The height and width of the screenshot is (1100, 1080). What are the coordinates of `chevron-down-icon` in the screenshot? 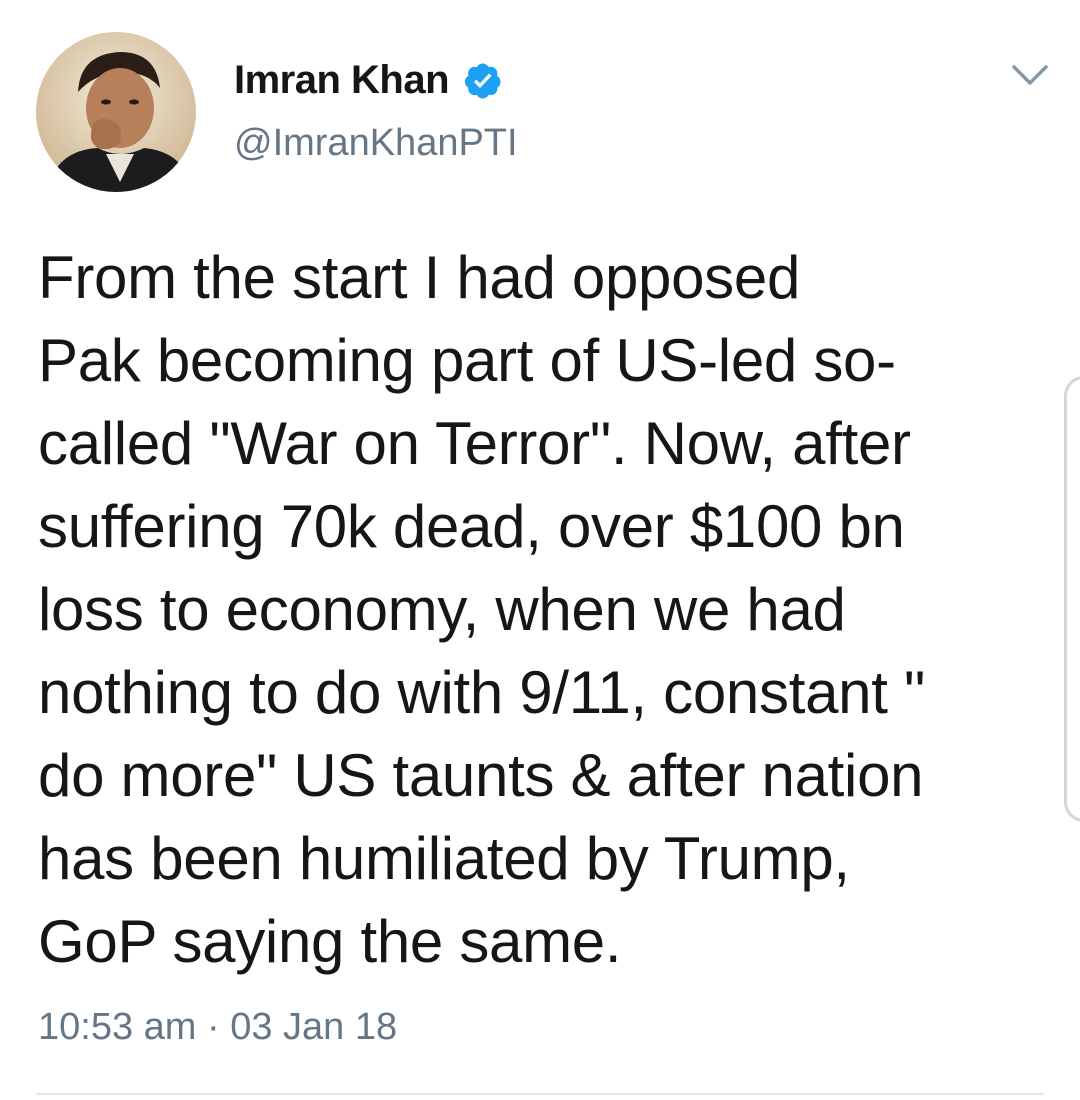 It's located at (1030, 75).